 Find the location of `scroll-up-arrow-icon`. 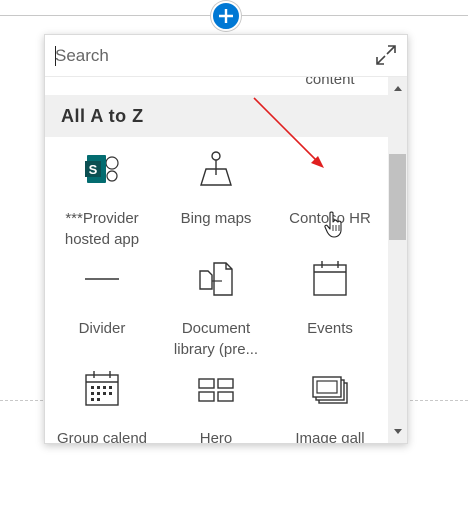

scroll-up-arrow-icon is located at coordinates (398, 88).